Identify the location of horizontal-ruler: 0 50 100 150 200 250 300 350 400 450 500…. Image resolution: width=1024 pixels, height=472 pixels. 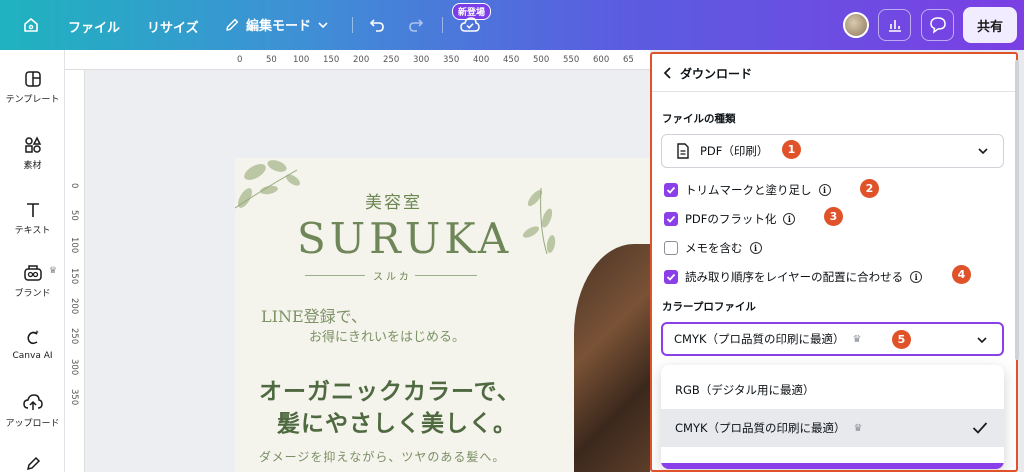
(357, 60).